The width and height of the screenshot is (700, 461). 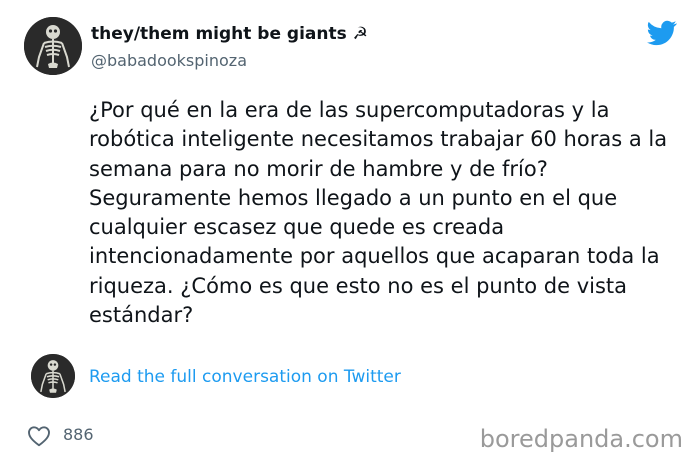 What do you see at coordinates (78, 434) in the screenshot?
I see `like-count: 886` at bounding box center [78, 434].